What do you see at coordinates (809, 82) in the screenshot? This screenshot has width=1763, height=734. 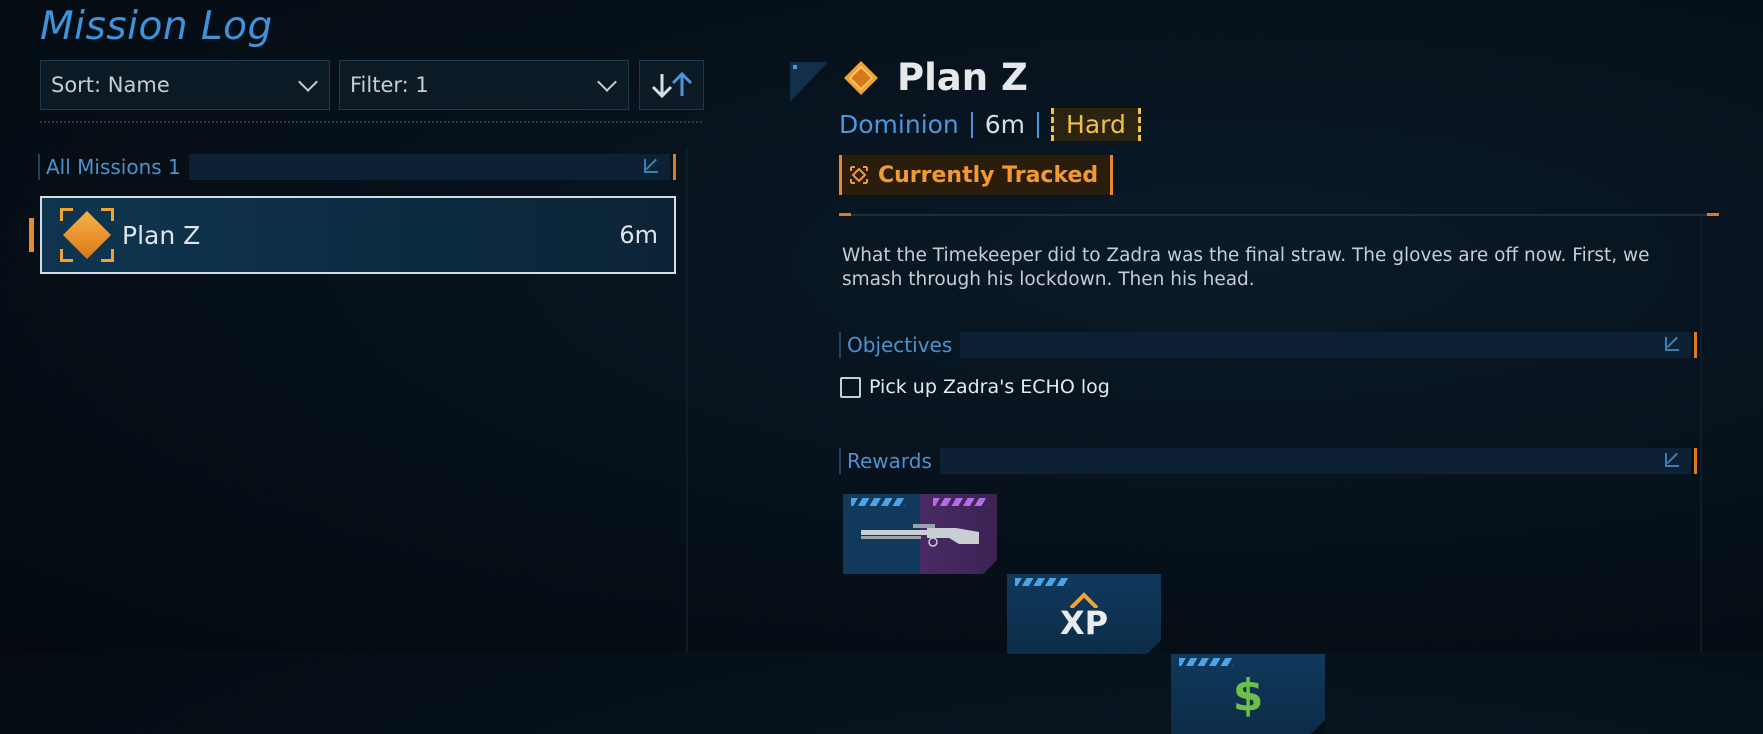 I see `corner-accent-icon` at bounding box center [809, 82].